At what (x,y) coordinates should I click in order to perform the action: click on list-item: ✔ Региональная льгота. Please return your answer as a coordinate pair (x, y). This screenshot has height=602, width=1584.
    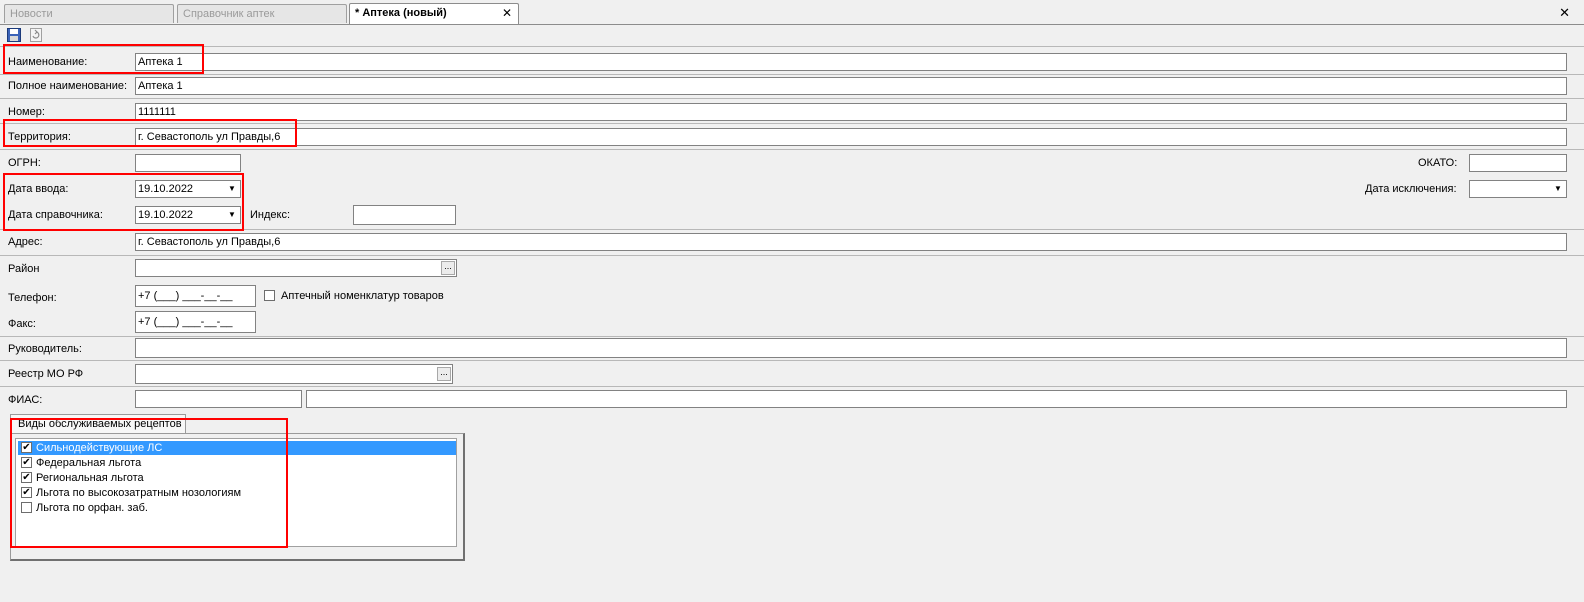
    Looking at the image, I should click on (237, 478).